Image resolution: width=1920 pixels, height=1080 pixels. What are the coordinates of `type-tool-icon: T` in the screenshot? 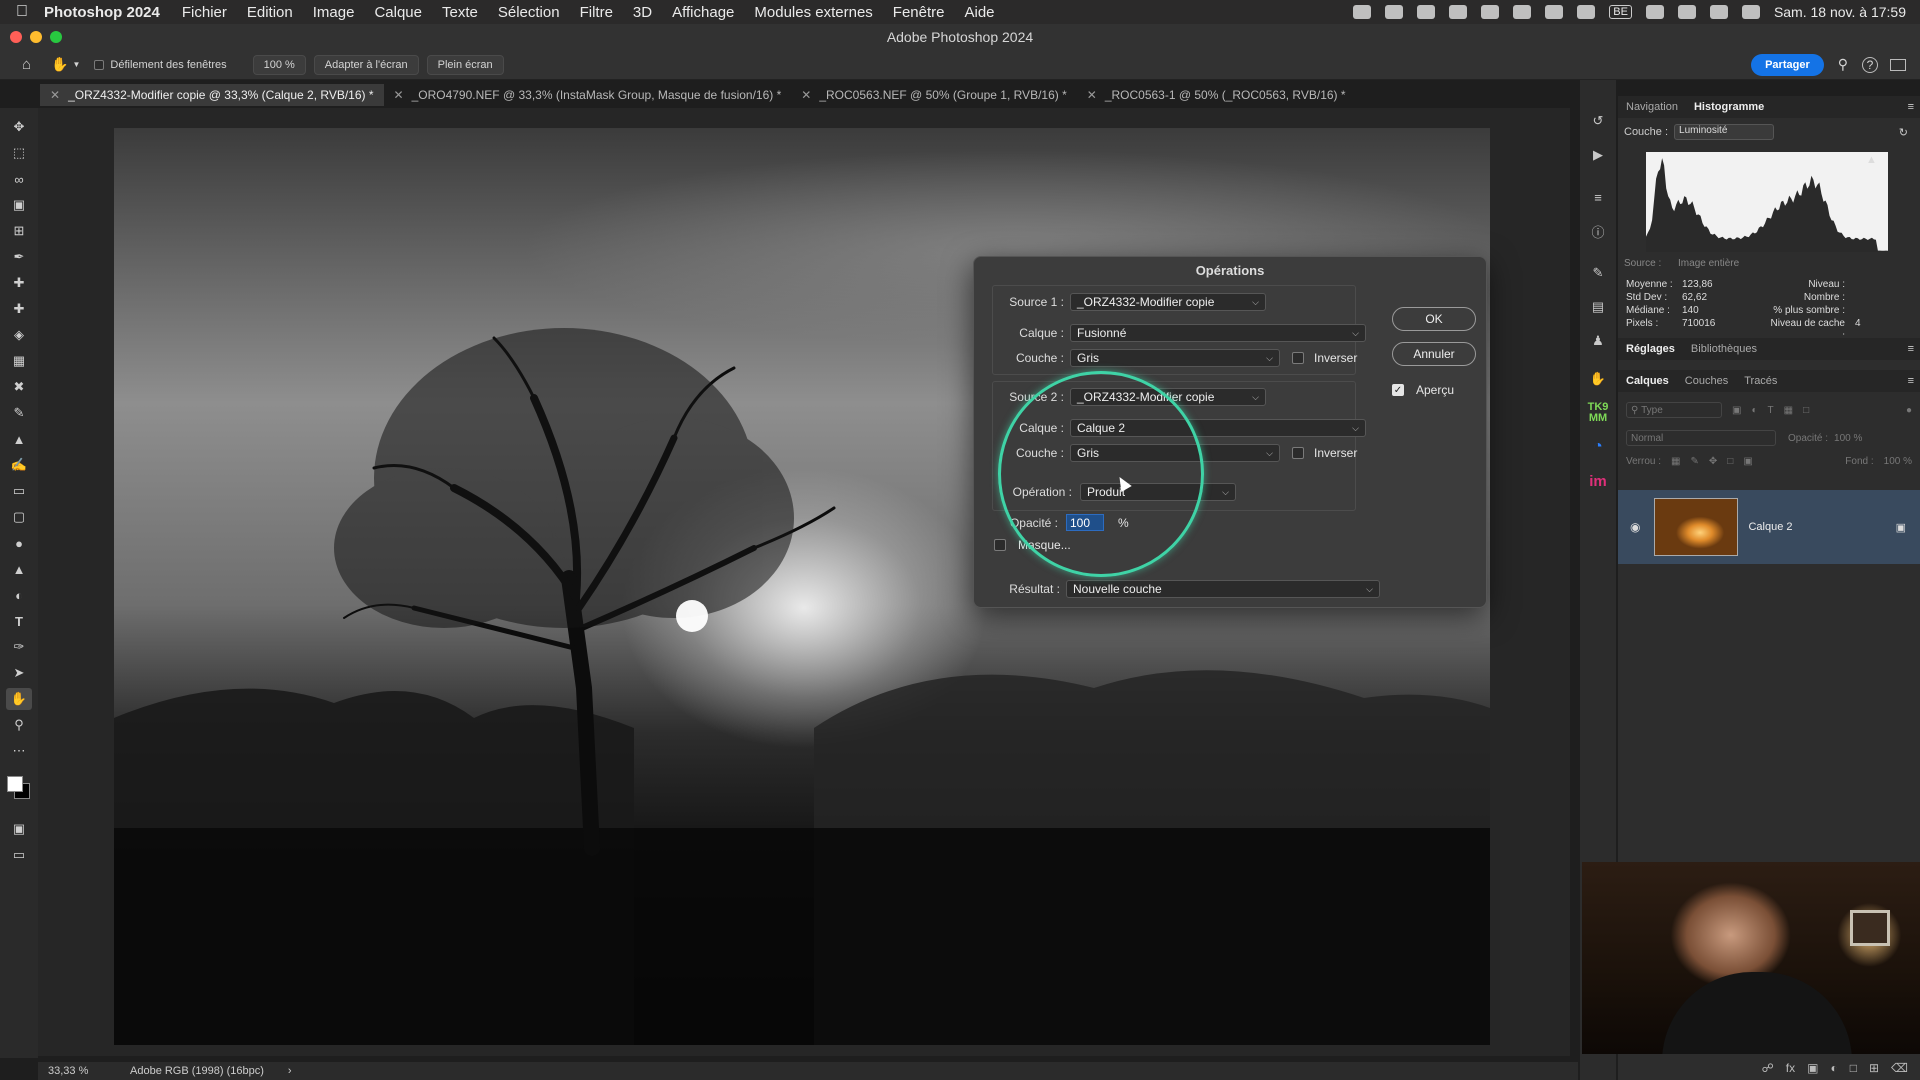 It's located at (19, 621).